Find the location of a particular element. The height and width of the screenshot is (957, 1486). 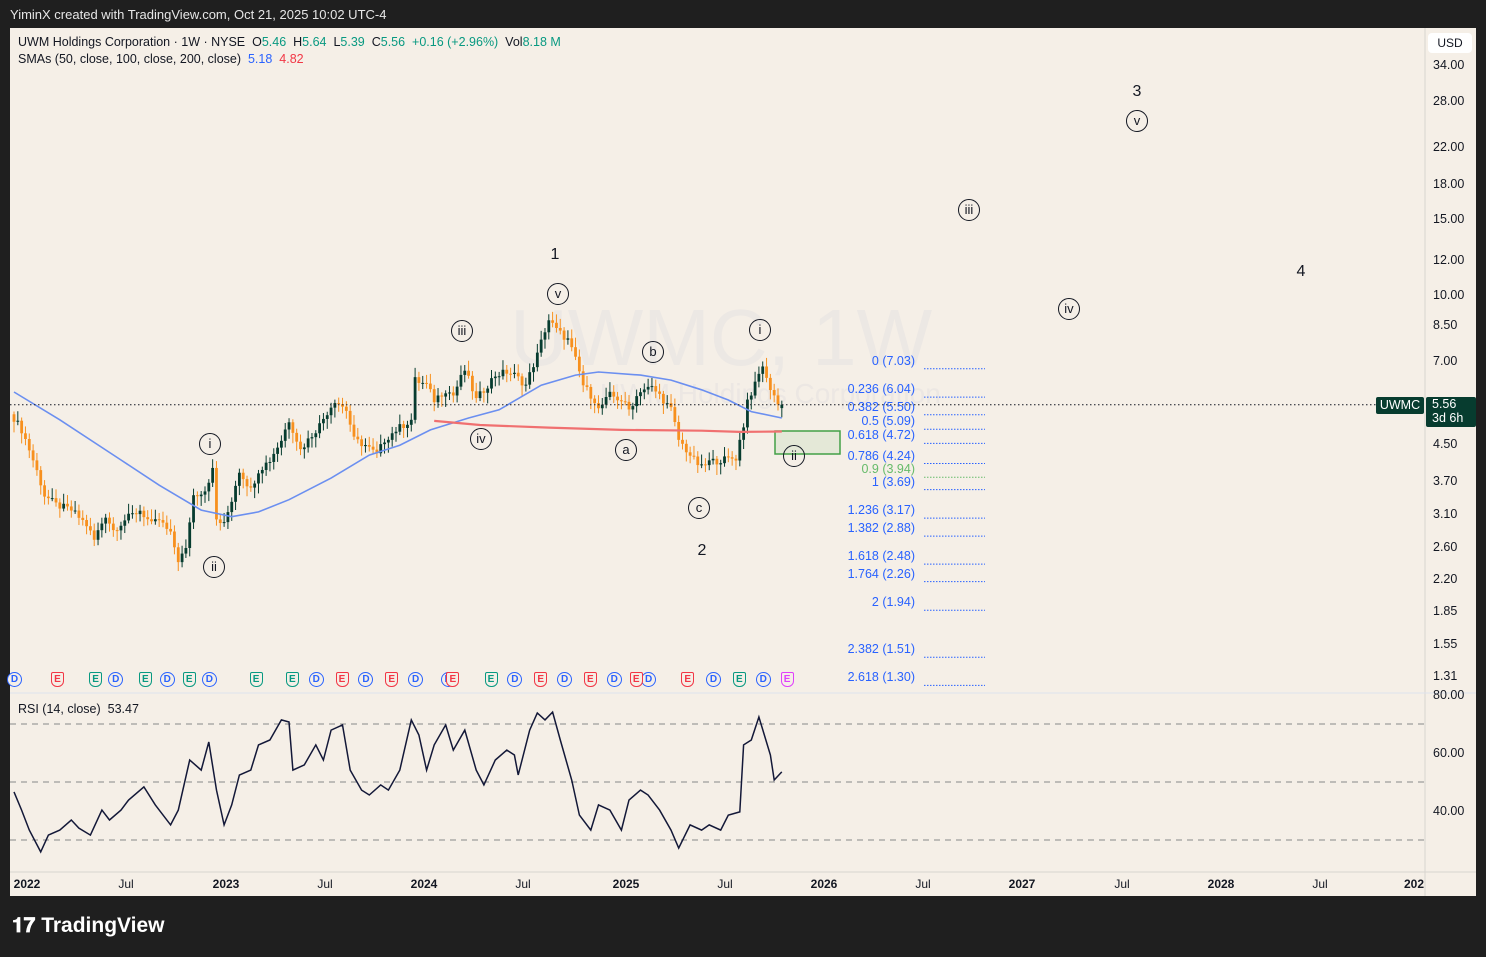

wave-label-3-ii: ii is located at coordinates (794, 456).